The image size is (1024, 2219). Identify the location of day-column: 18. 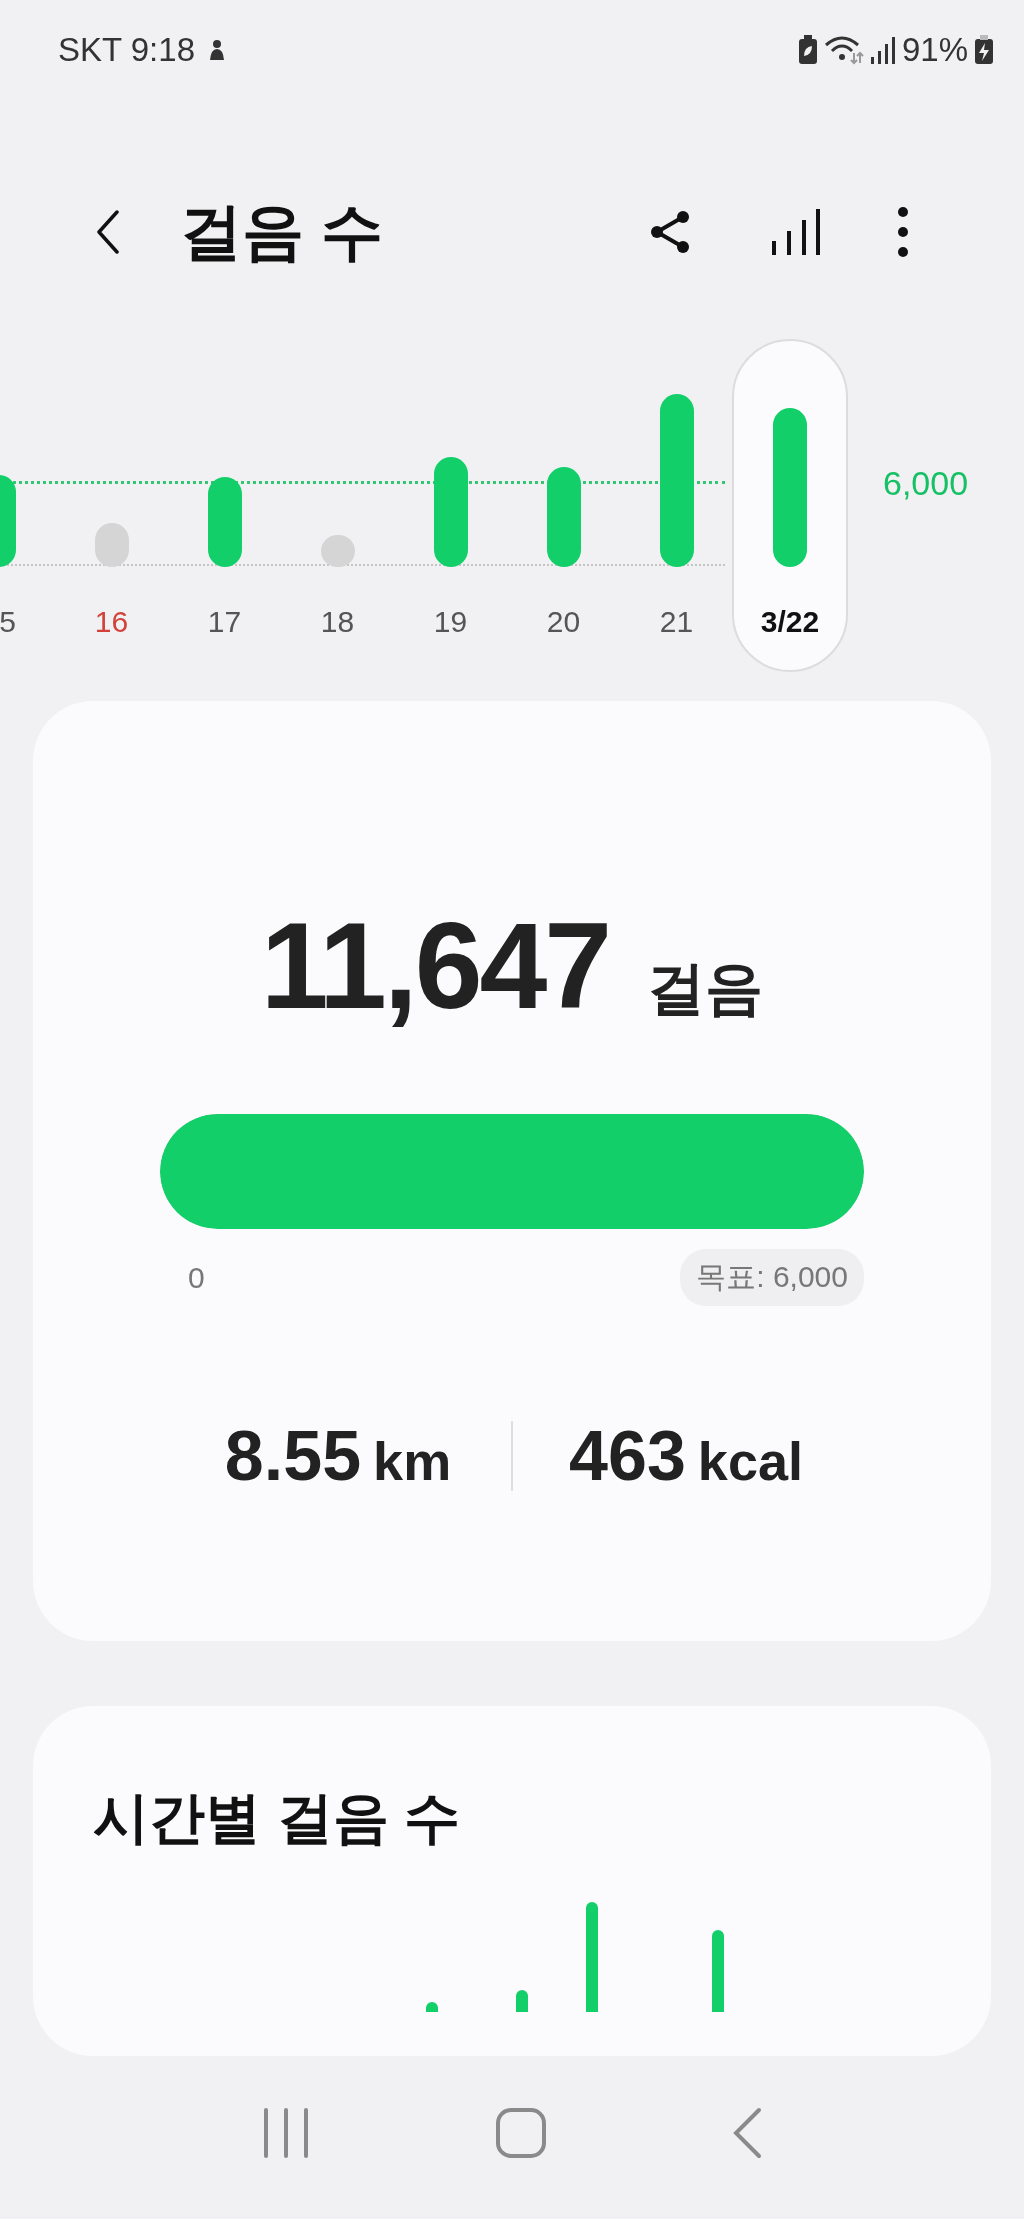
(337, 505).